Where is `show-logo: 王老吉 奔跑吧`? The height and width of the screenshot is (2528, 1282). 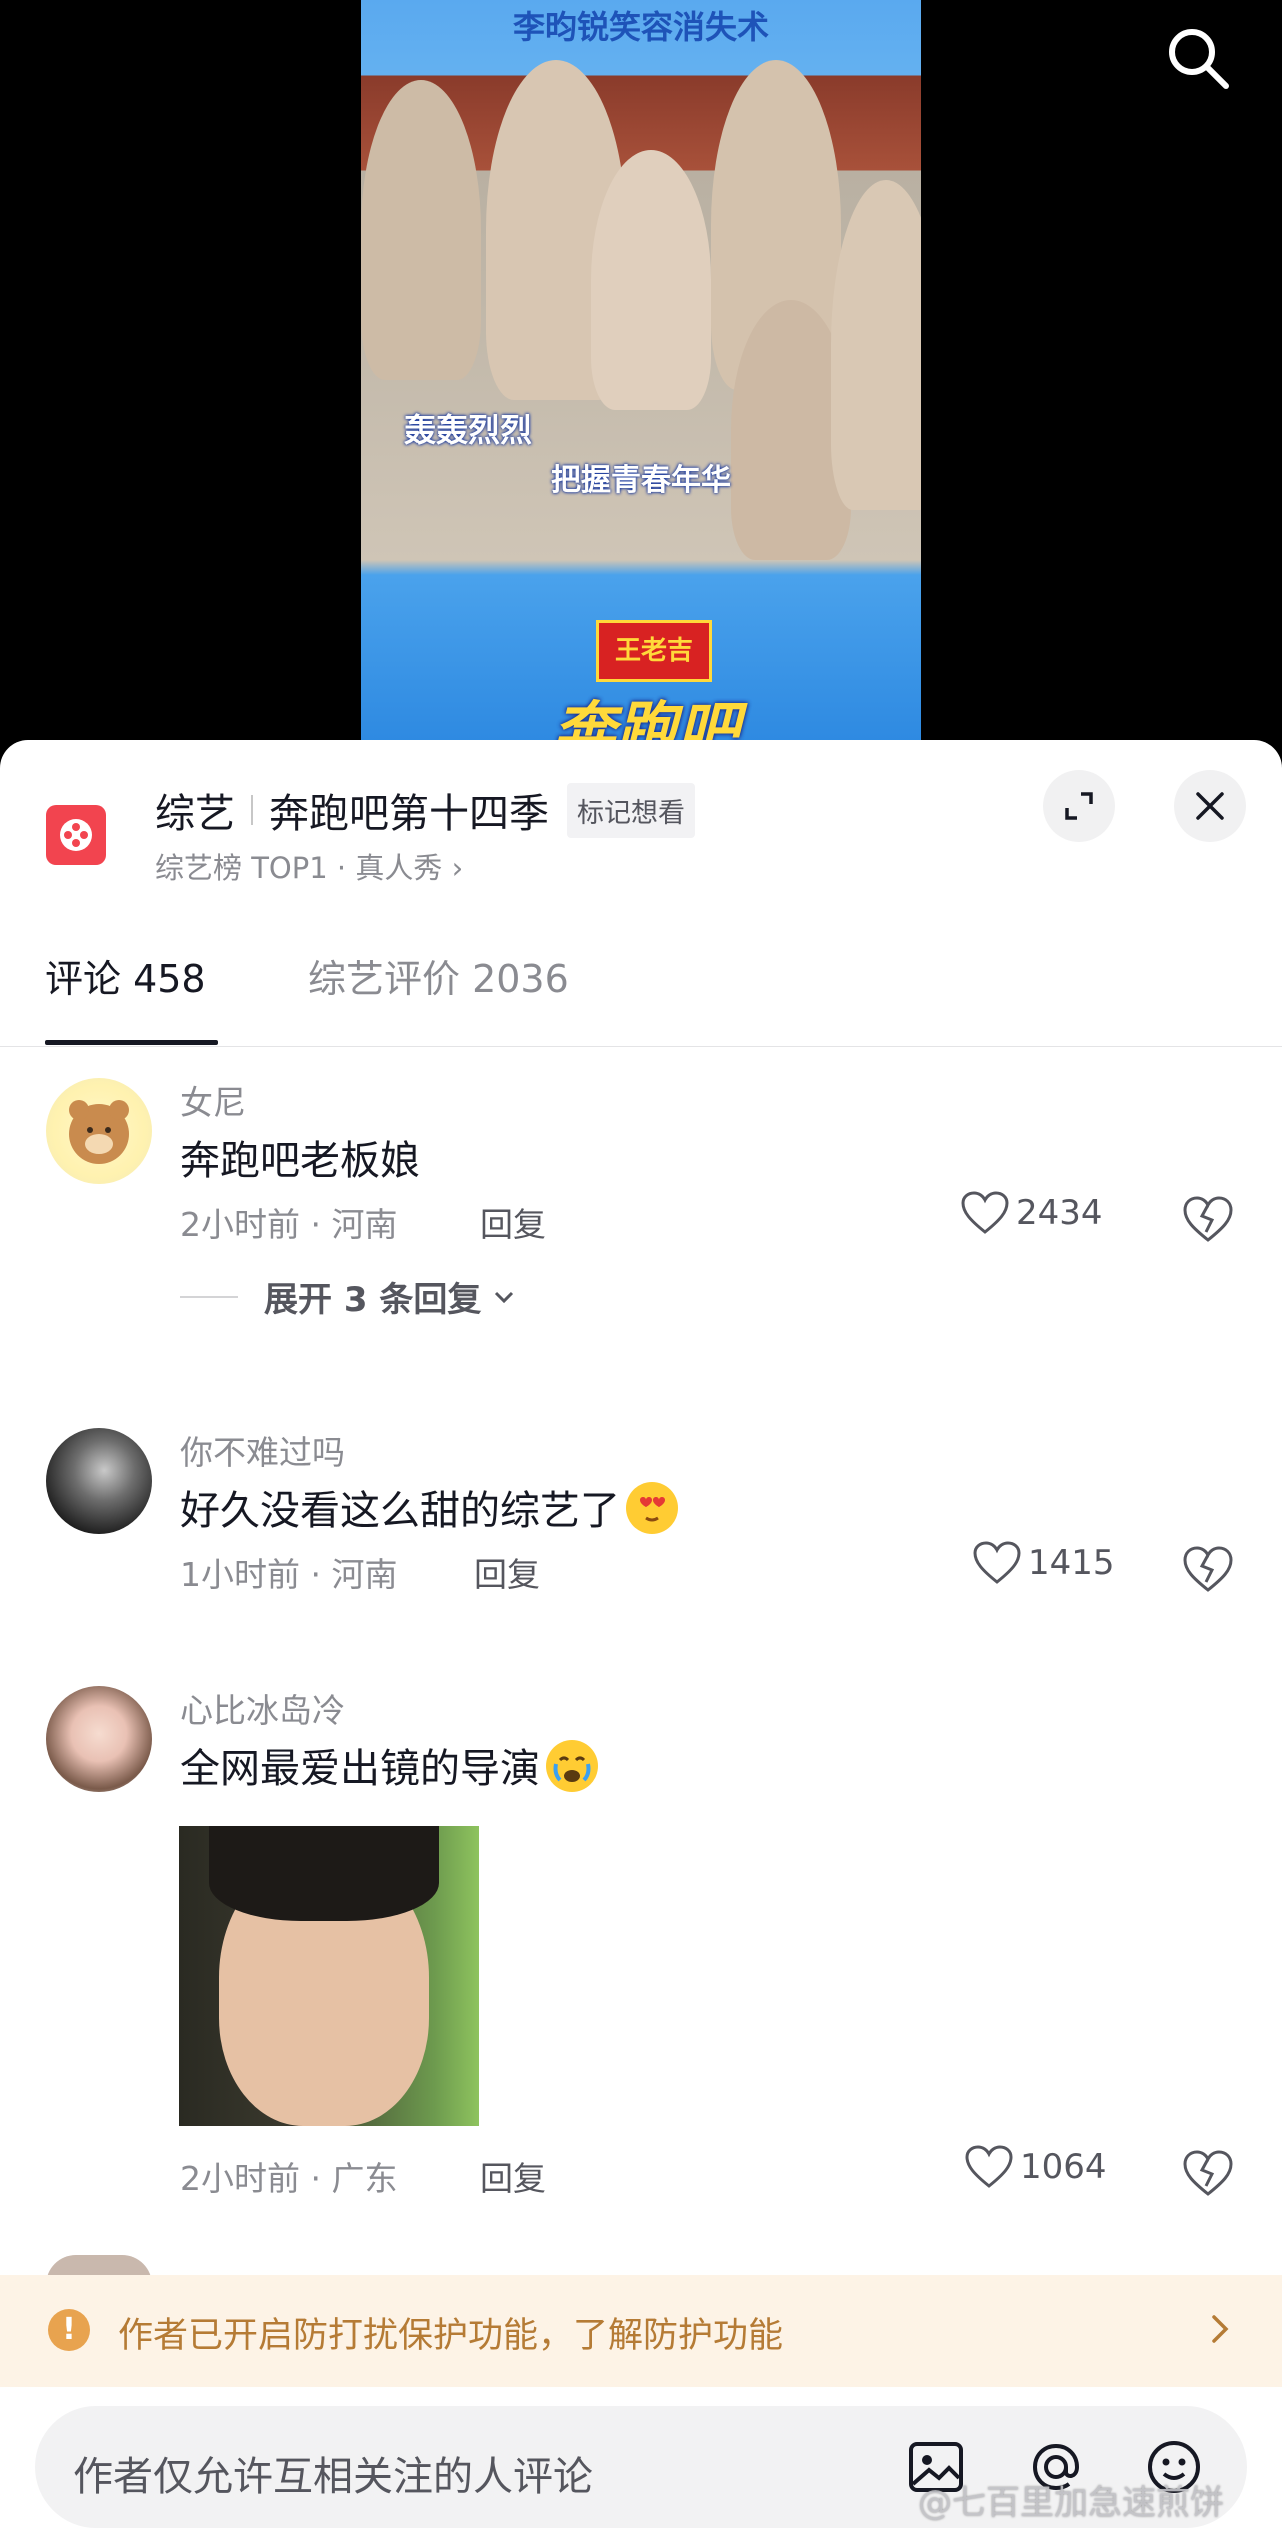 show-logo: 王老吉 奔跑吧 is located at coordinates (646, 690).